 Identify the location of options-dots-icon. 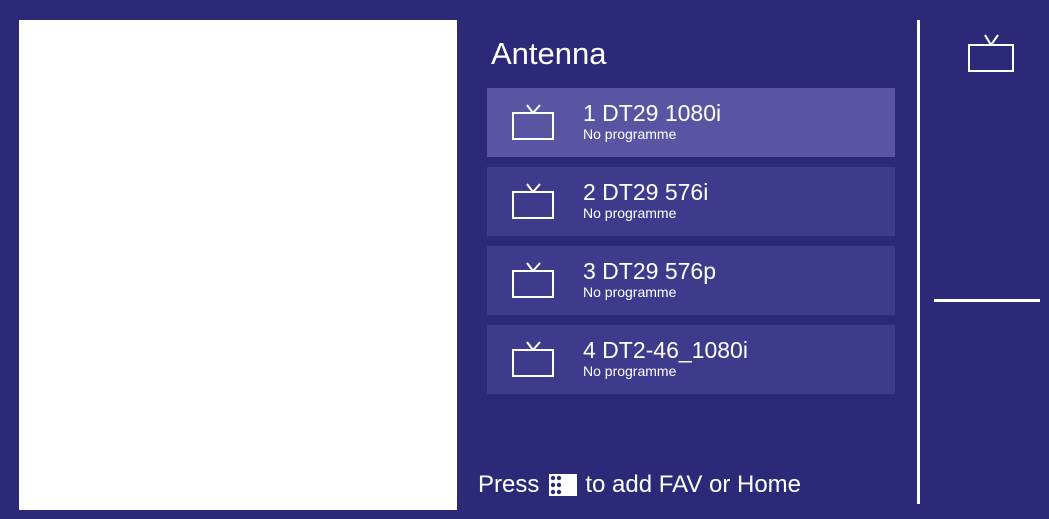
(563, 485).